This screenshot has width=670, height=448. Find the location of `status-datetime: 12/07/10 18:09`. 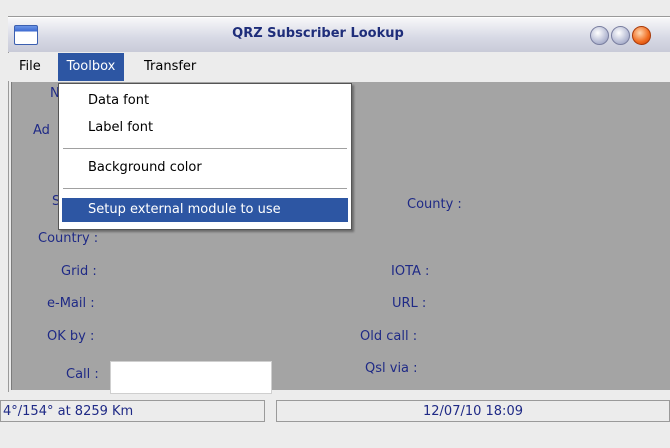

status-datetime: 12/07/10 18:09 is located at coordinates (473, 411).